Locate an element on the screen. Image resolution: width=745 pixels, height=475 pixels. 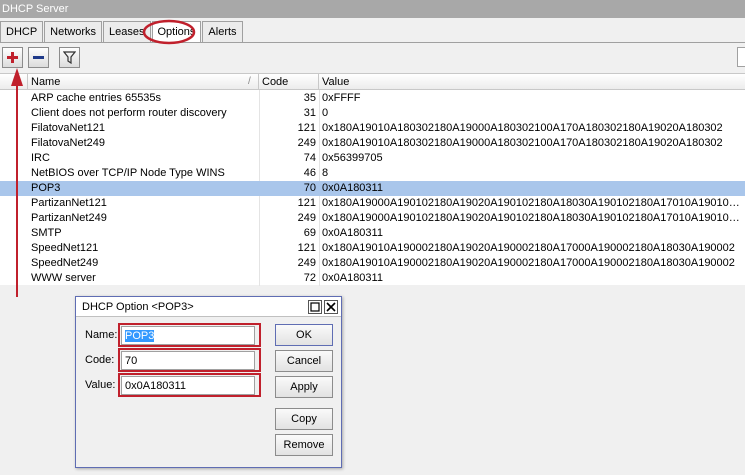
column-name: Name is located at coordinates (143, 82).